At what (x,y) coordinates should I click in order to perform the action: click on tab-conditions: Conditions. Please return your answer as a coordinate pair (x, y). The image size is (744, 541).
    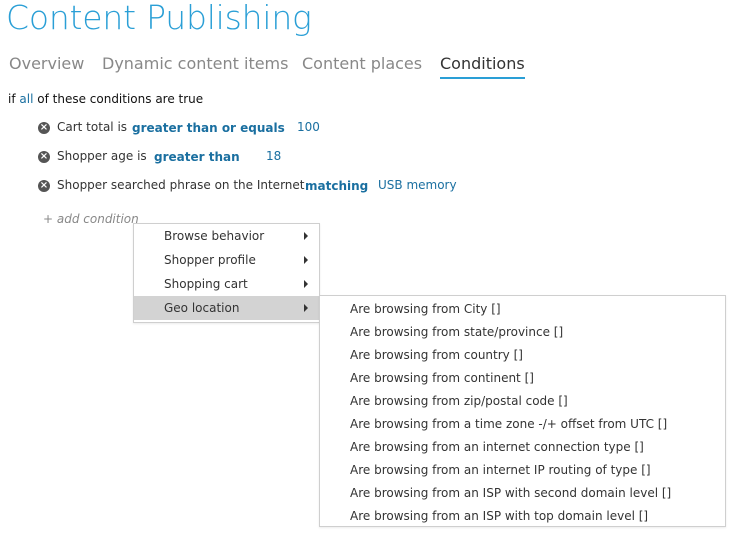
    Looking at the image, I should click on (482, 66).